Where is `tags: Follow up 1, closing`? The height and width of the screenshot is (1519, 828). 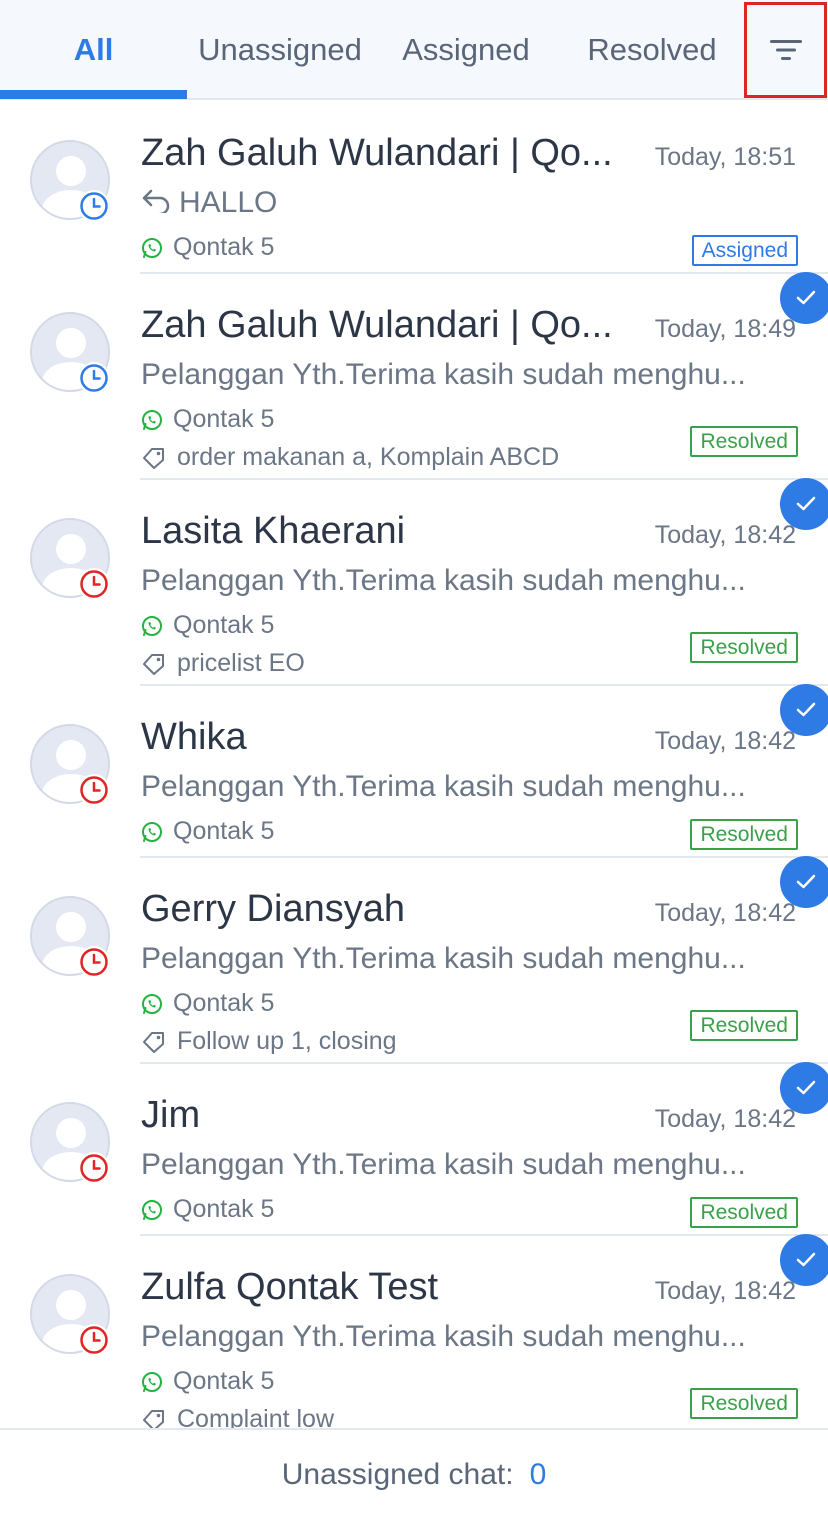 tags: Follow up 1, closing is located at coordinates (269, 1041).